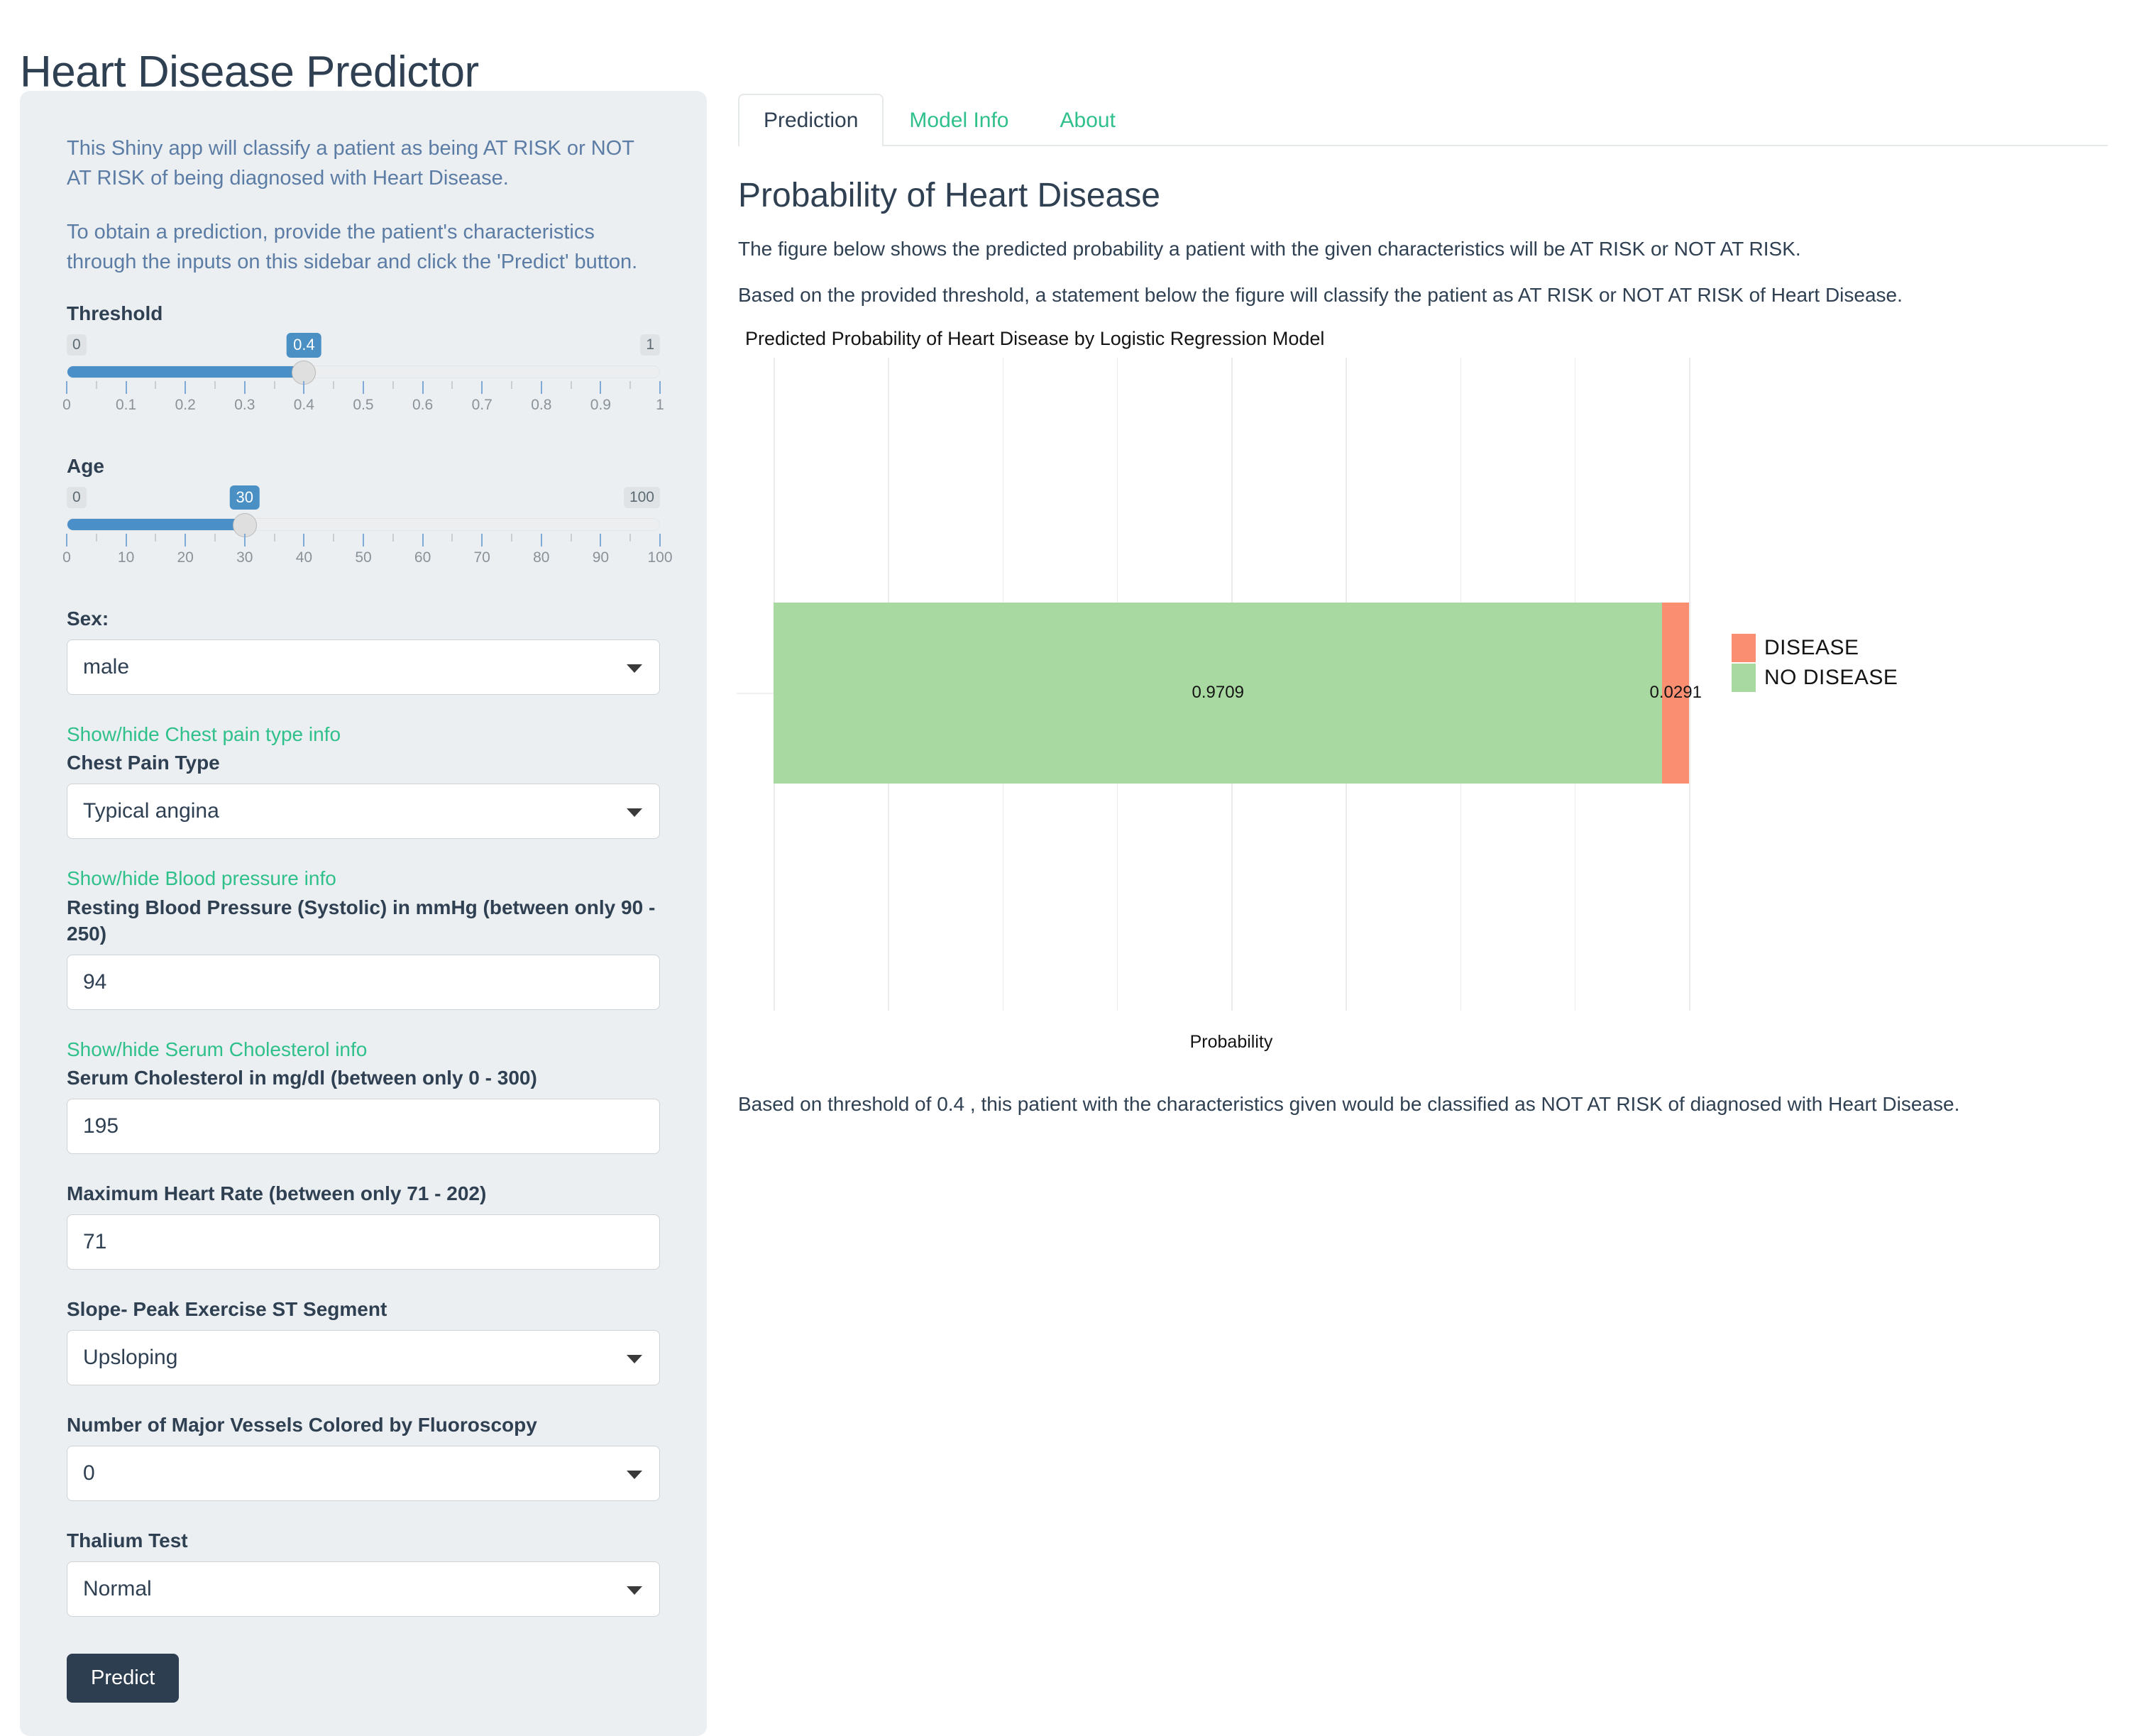 This screenshot has width=2129, height=1736. I want to click on age-slider: 0 100 30 0 10 20 30 40 50 60 70 80 90 100, so click(367, 532).